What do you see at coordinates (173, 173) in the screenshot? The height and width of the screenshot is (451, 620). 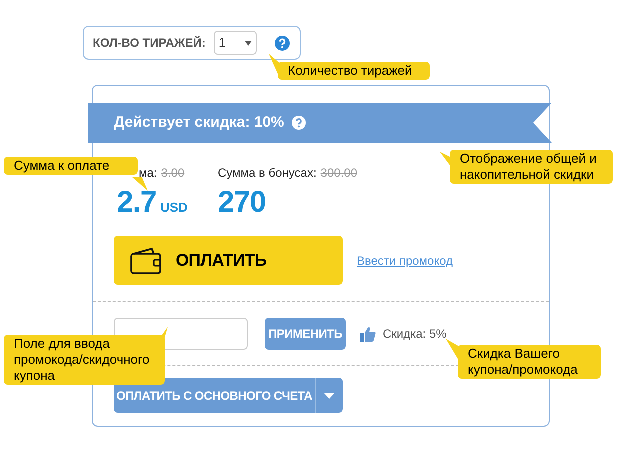 I see `old-price: 3.00` at bounding box center [173, 173].